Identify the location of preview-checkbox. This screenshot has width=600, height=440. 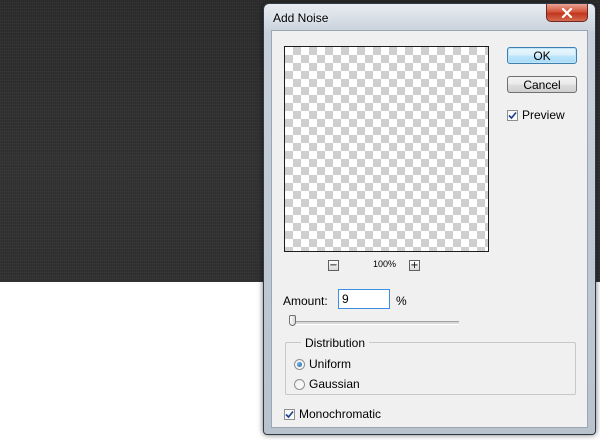
(512, 115).